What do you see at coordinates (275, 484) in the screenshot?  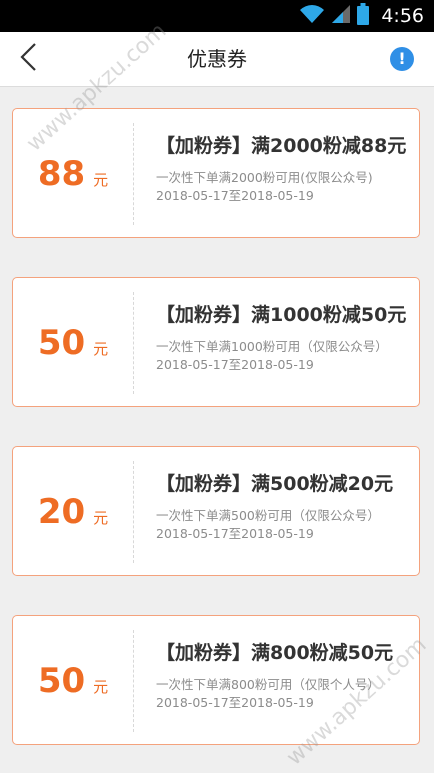 I see `coupon-title: 【加粉券】满500粉减20元` at bounding box center [275, 484].